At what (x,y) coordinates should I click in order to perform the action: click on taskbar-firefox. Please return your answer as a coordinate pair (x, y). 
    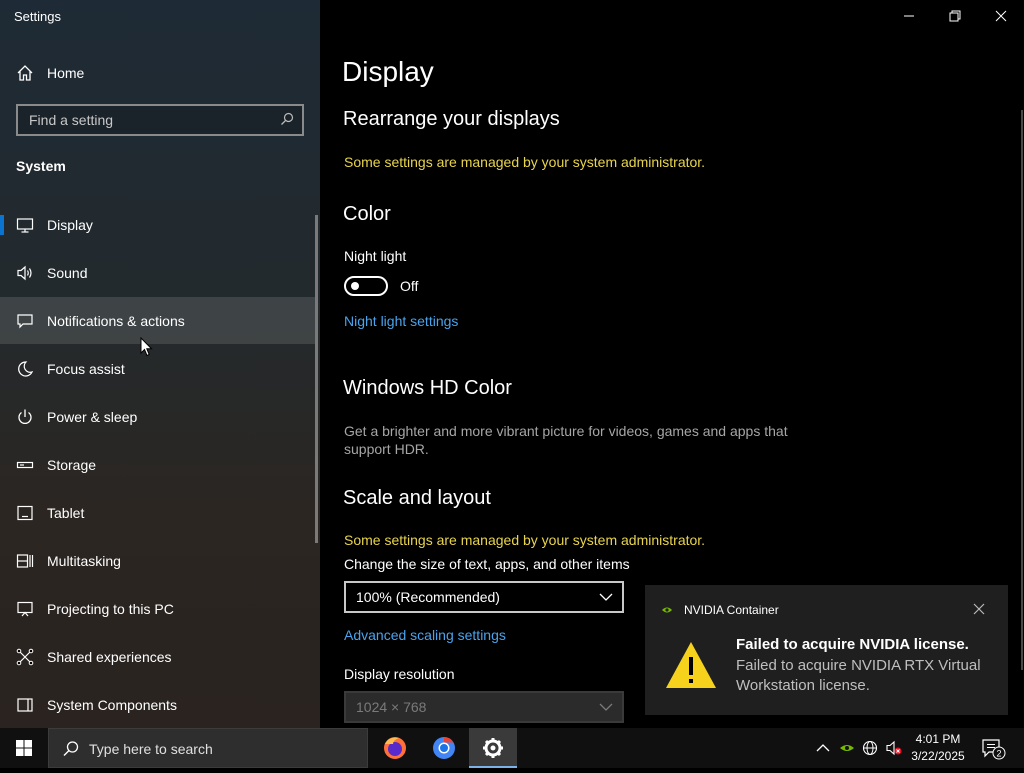
    Looking at the image, I should click on (395, 748).